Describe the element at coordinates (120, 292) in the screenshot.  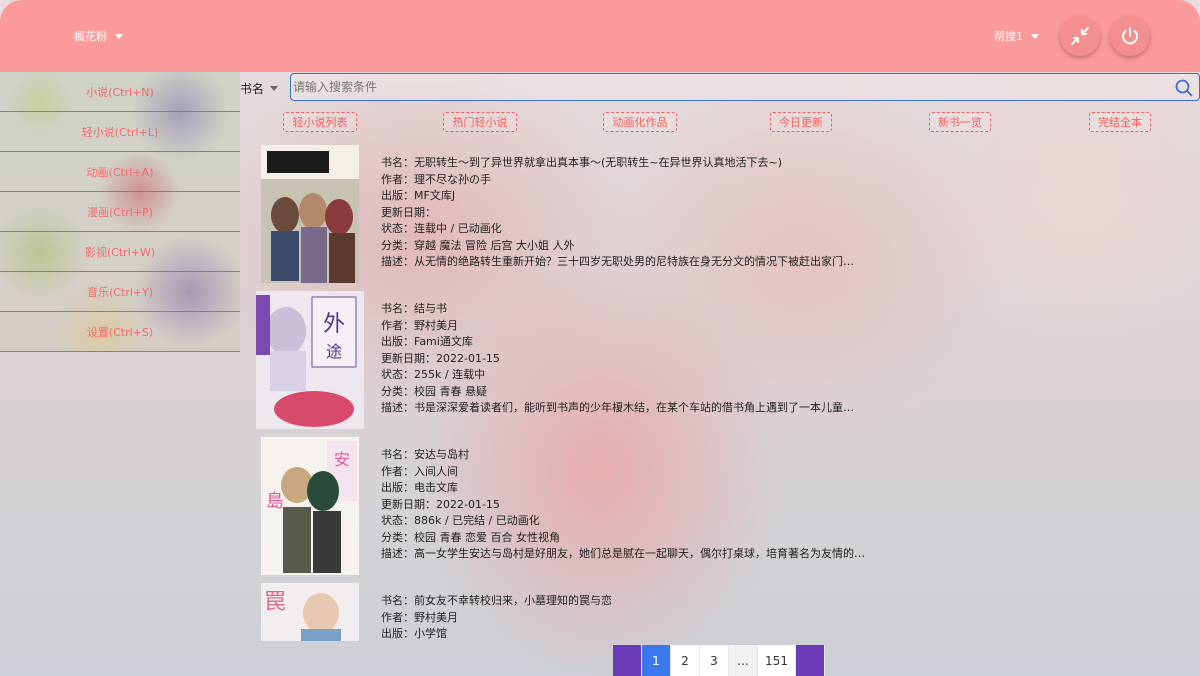
I see `sidebar-item-music: 音乐(Ctrl+Y)` at that location.